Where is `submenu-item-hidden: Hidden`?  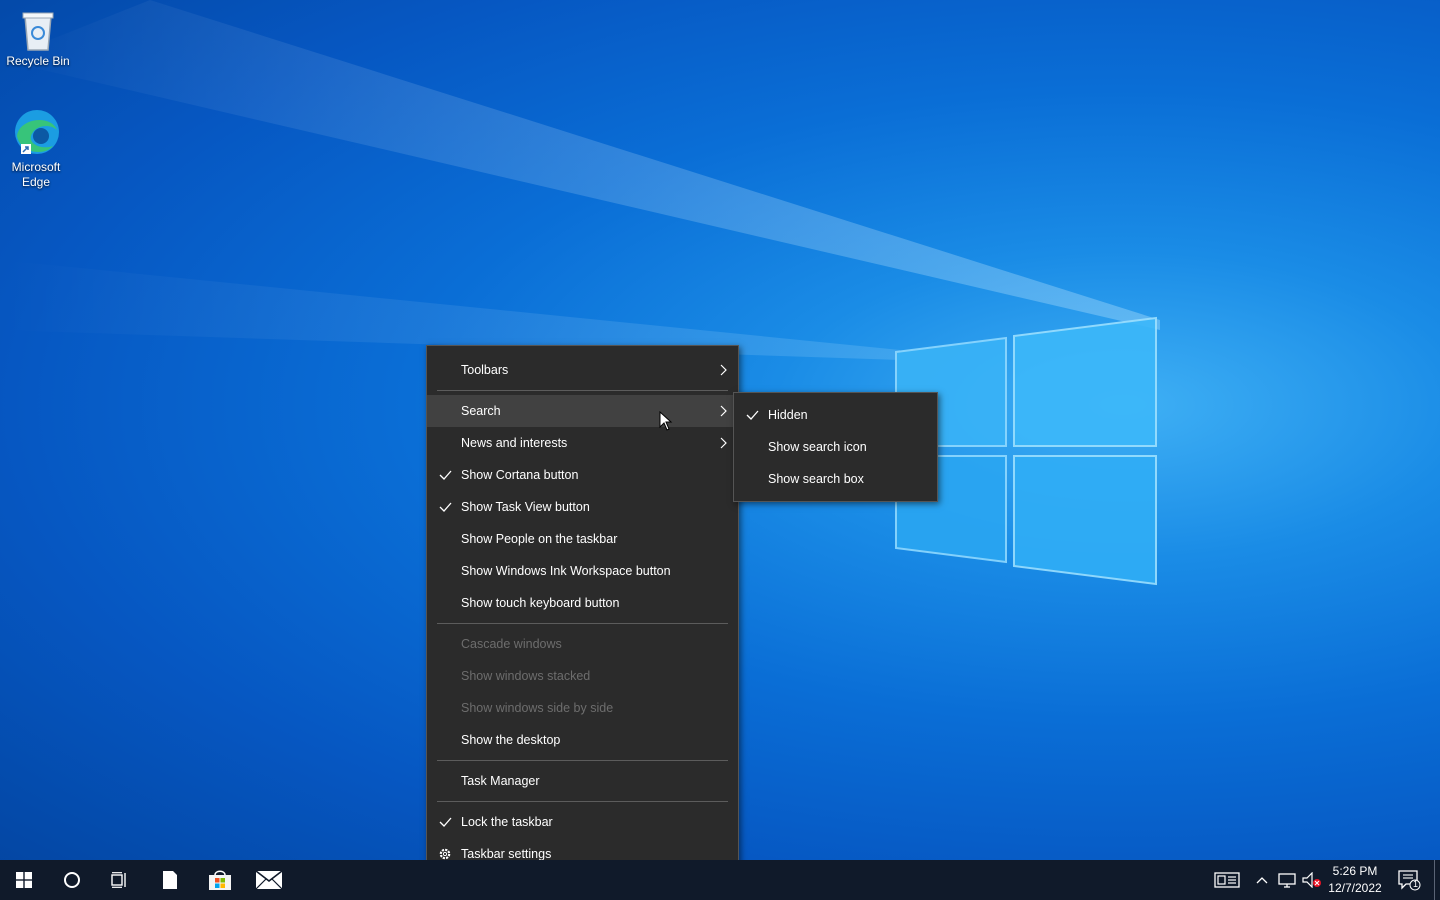
submenu-item-hidden: Hidden is located at coordinates (835, 415).